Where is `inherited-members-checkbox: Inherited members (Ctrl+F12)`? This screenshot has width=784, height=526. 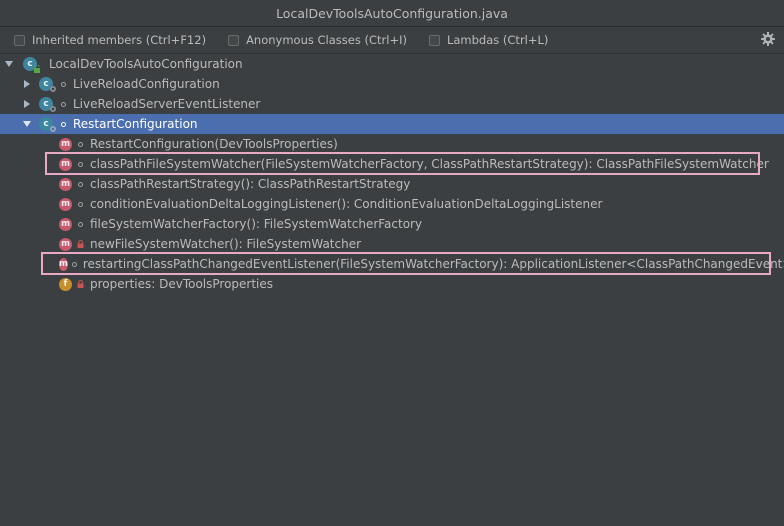 inherited-members-checkbox: Inherited members (Ctrl+F12) is located at coordinates (110, 40).